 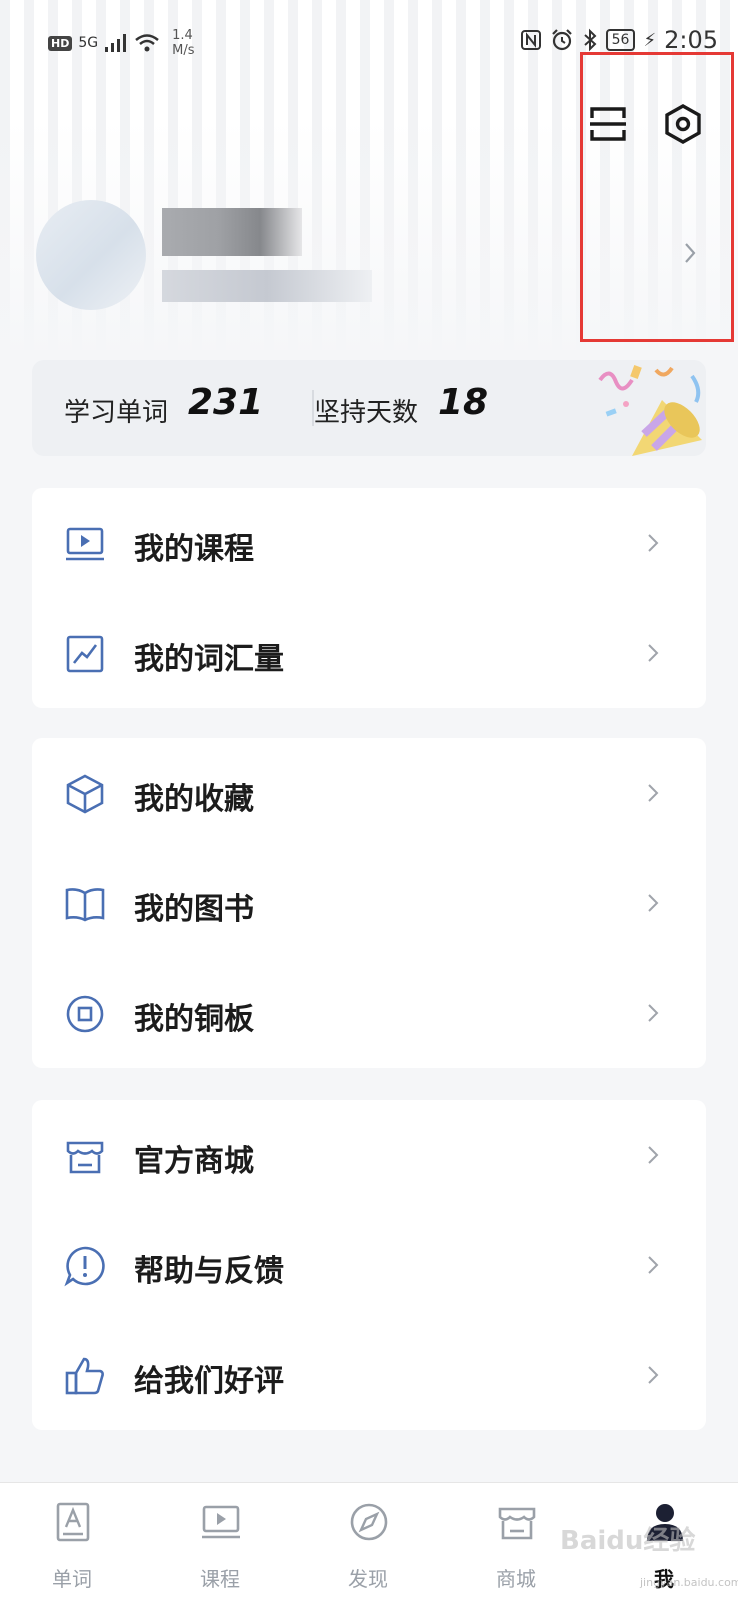 What do you see at coordinates (84, 1376) in the screenshot?
I see `thumbs-up-icon` at bounding box center [84, 1376].